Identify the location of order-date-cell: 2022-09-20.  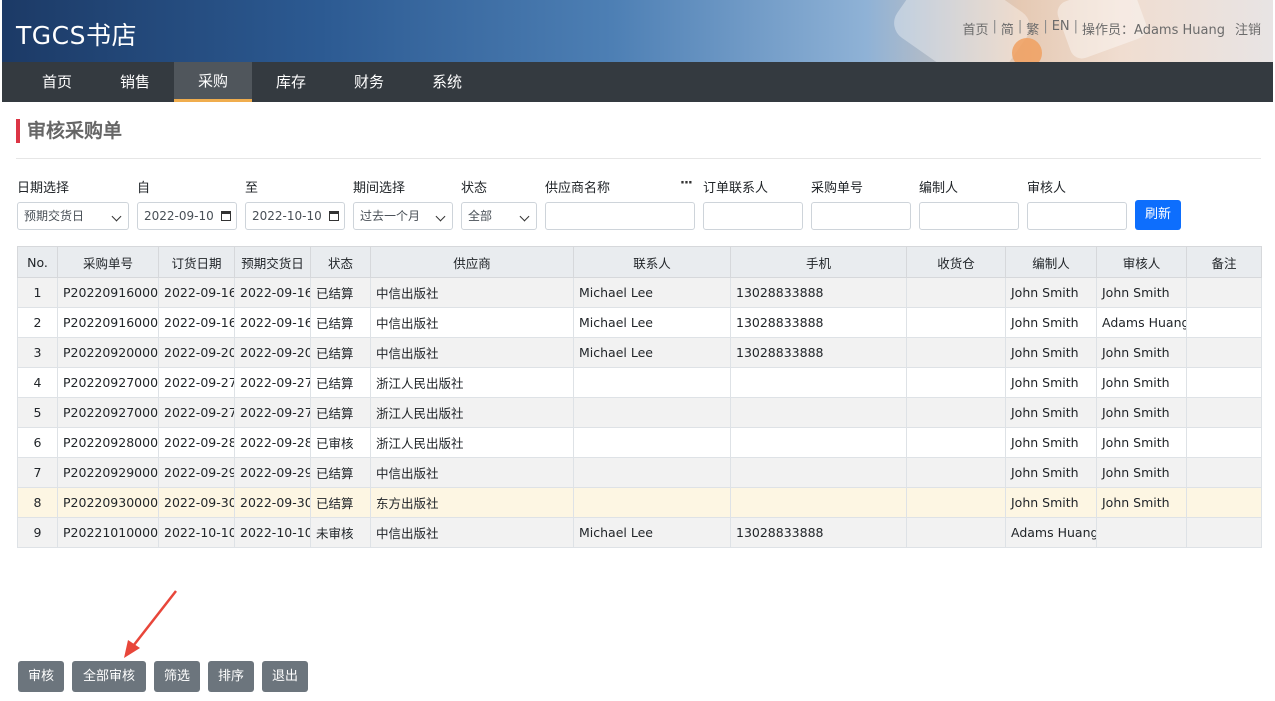
(196, 352).